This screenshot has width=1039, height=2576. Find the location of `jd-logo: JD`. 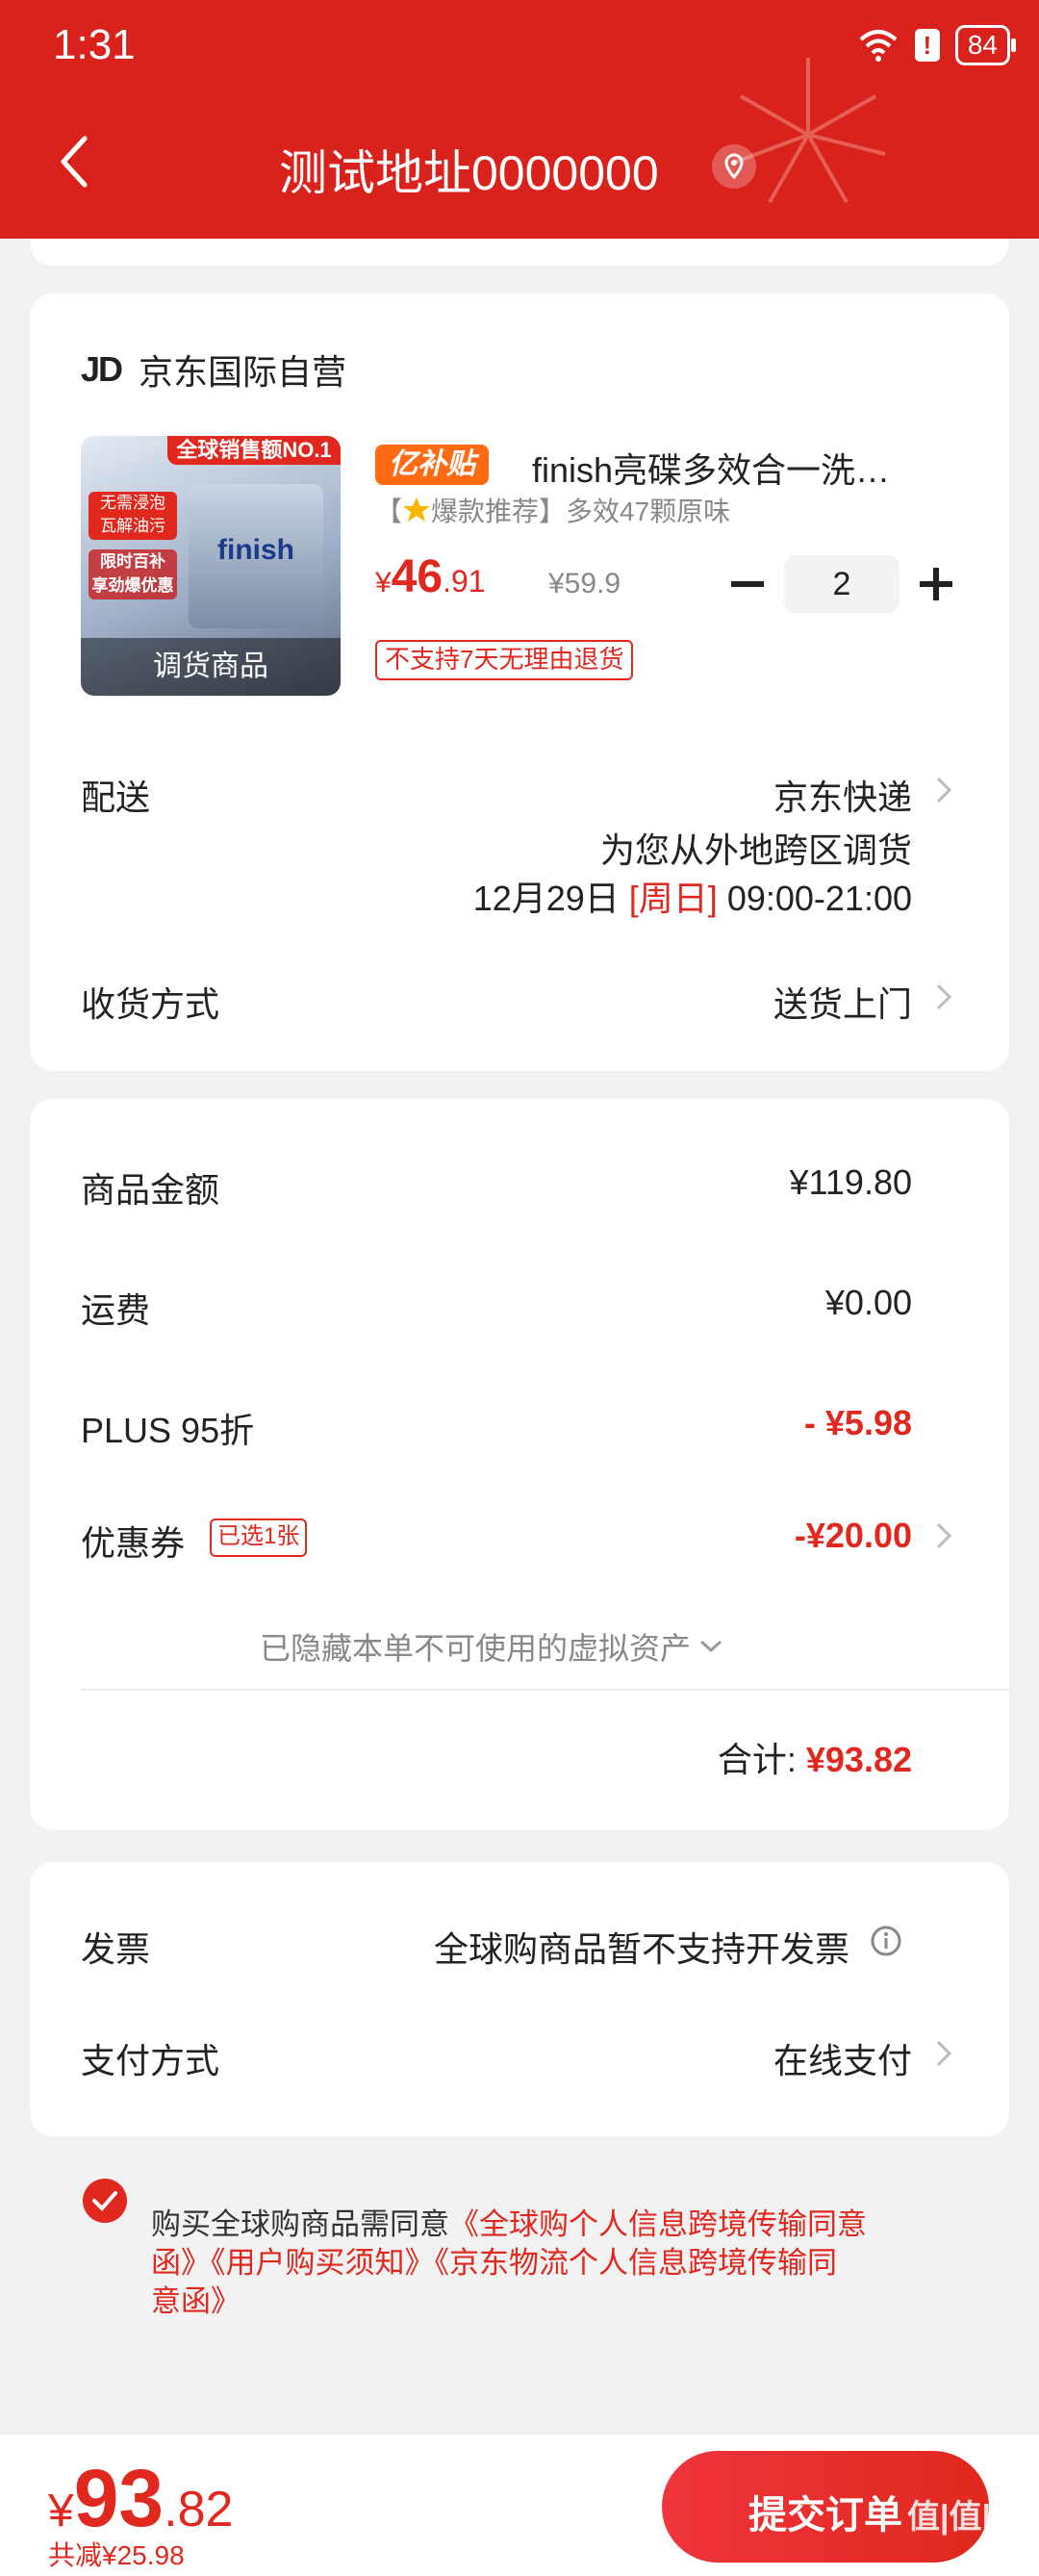

jd-logo: JD is located at coordinates (102, 369).